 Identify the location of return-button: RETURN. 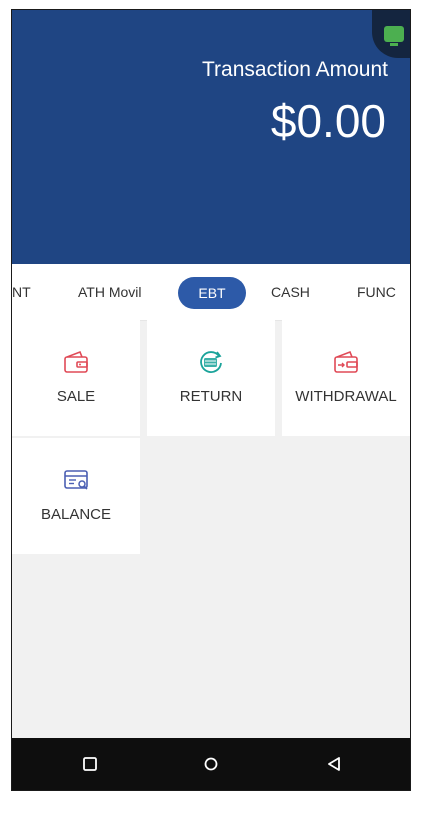
(211, 378).